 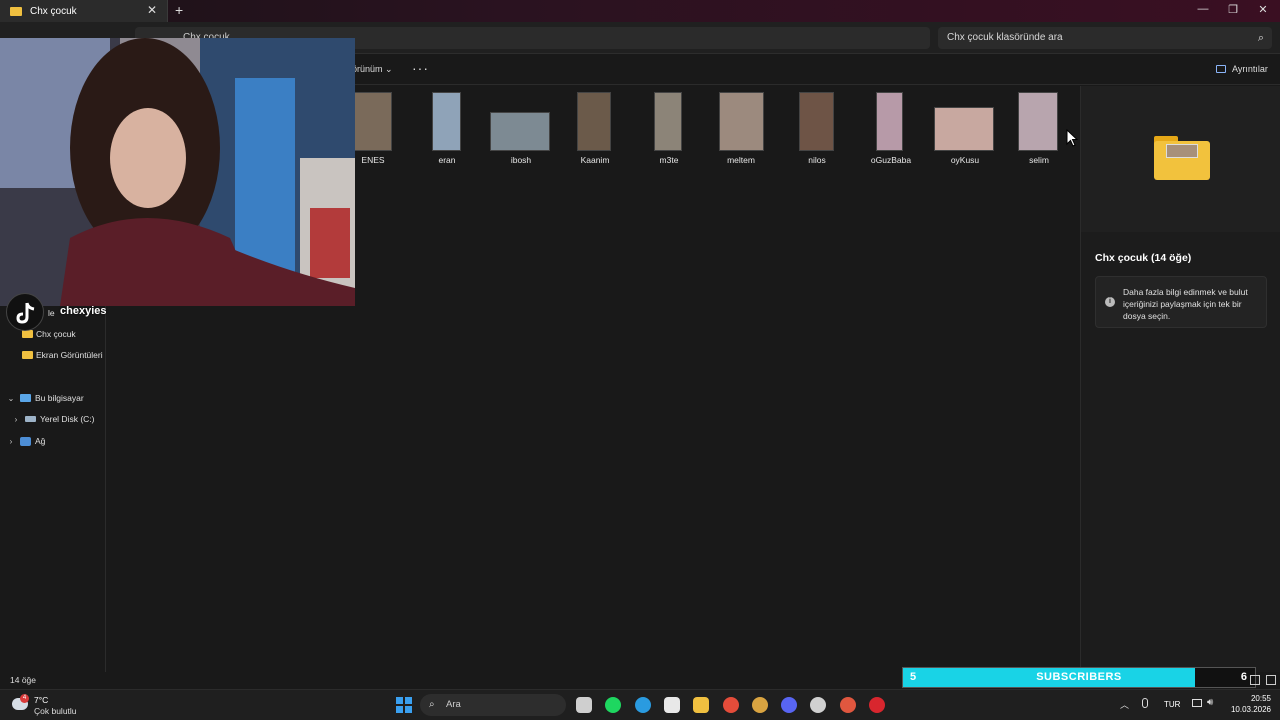 What do you see at coordinates (41, 700) in the screenshot?
I see `weather-temp: 7°C` at bounding box center [41, 700].